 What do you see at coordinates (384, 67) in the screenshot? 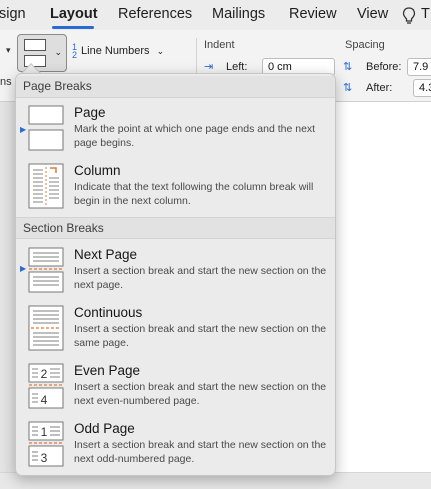
I see `spacing-before-label: Before:` at bounding box center [384, 67].